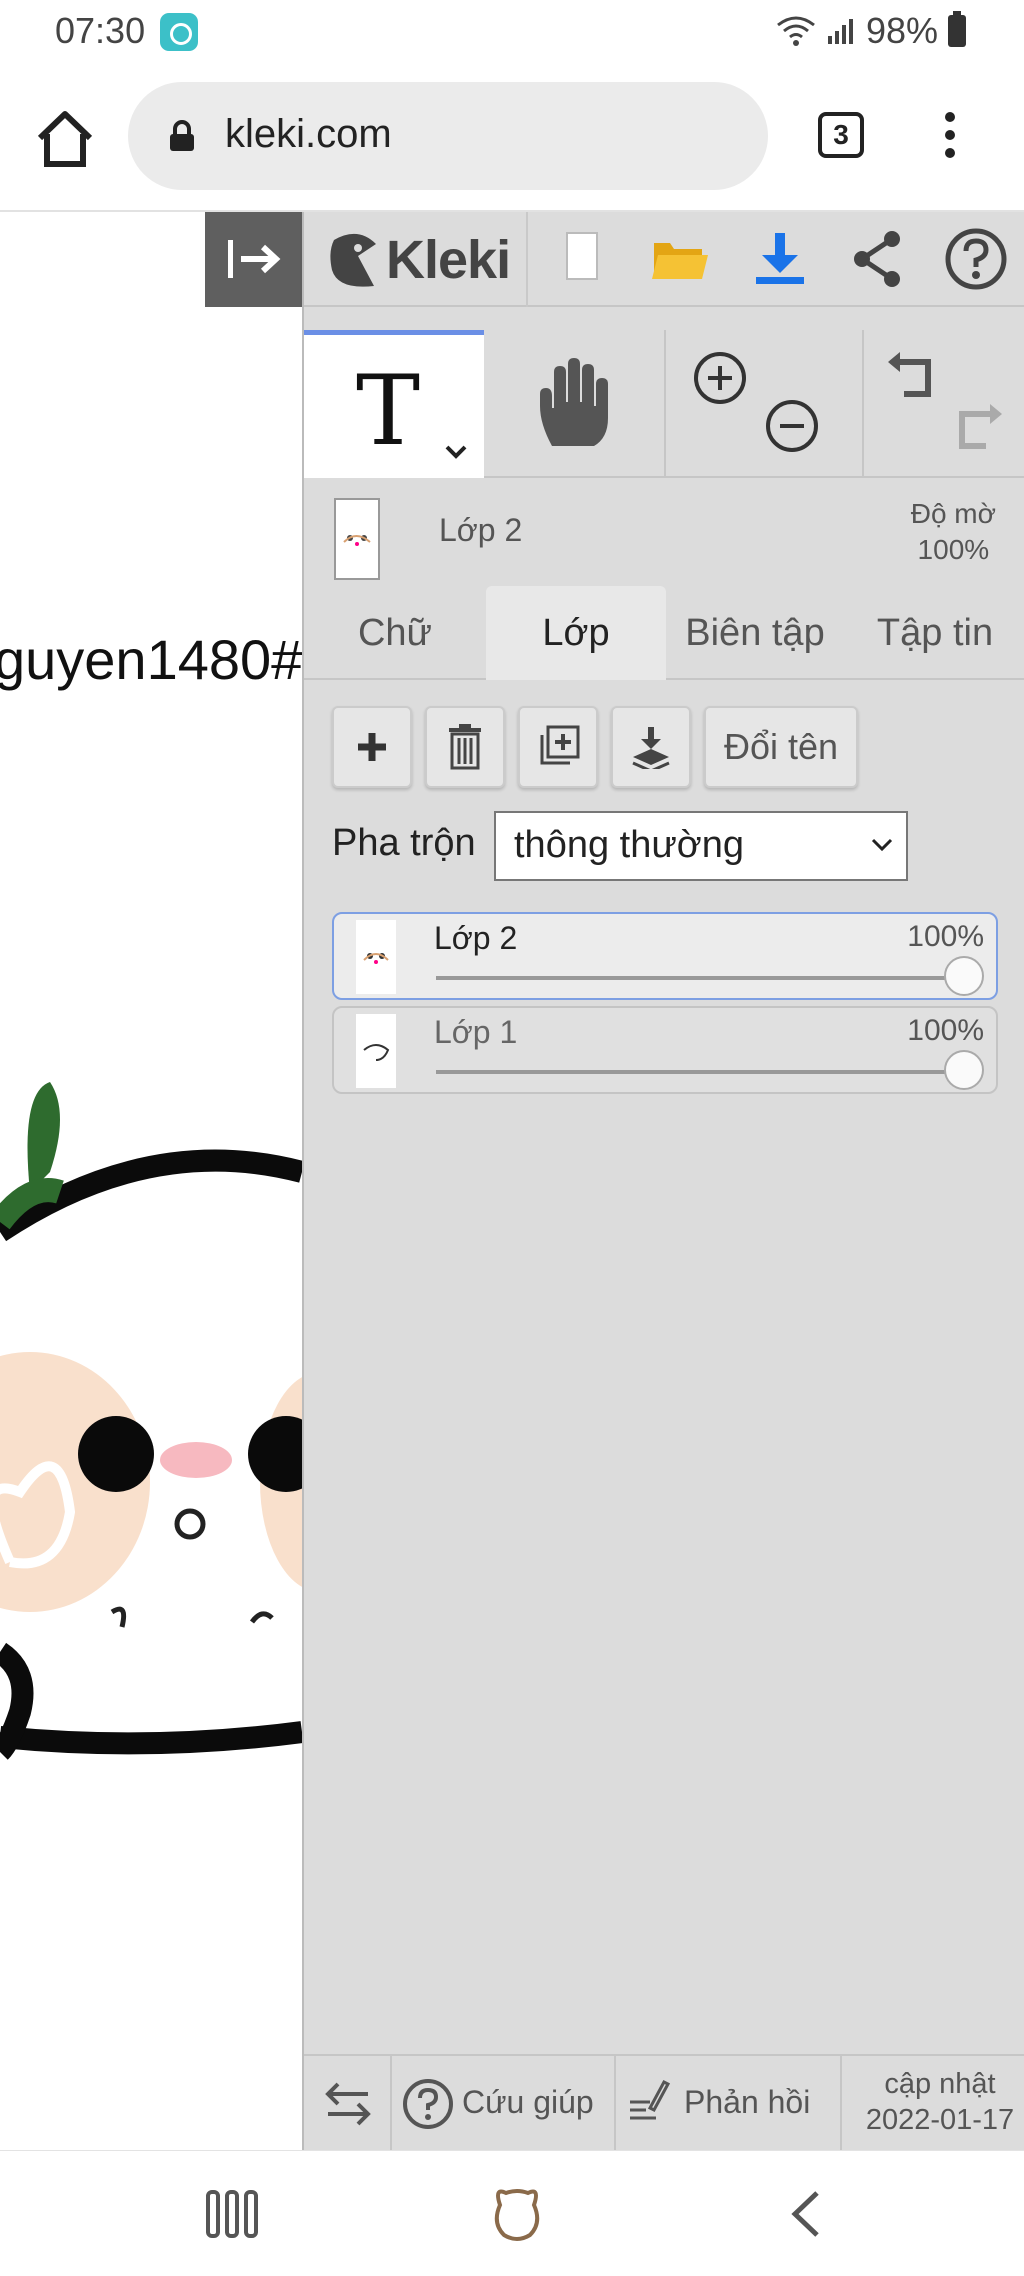 The width and height of the screenshot is (1024, 2276). I want to click on download-icon, so click(780, 259).